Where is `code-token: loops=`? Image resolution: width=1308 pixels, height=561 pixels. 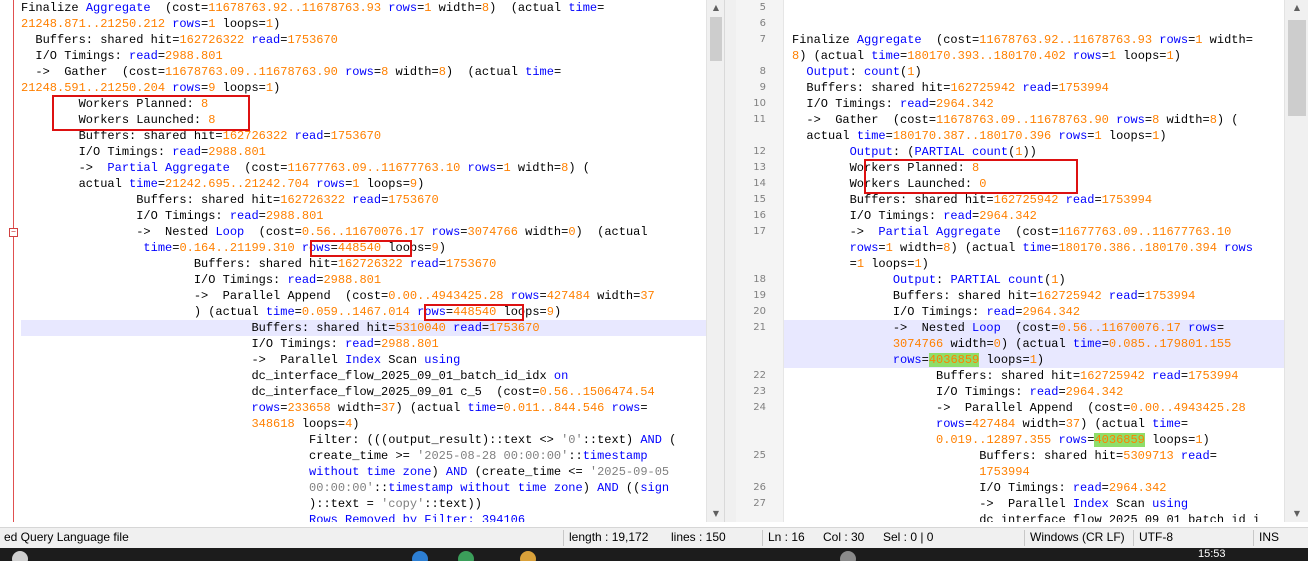 code-token: loops= is located at coordinates (240, 24).